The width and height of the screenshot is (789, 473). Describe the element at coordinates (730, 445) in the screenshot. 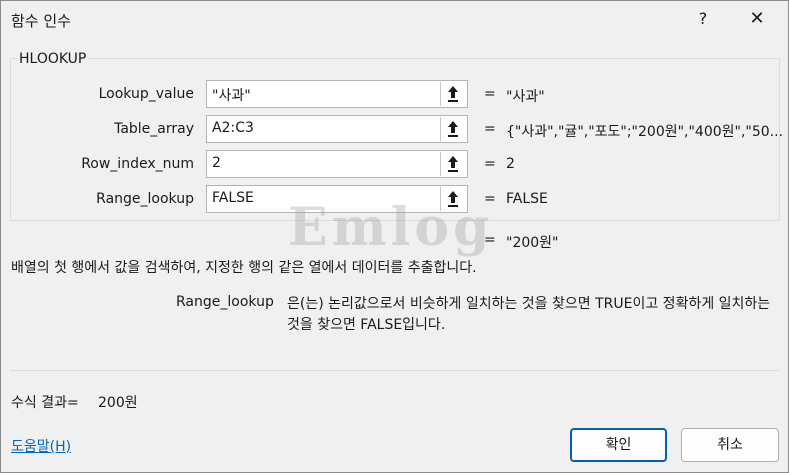

I see `cancel-button: 취소` at that location.